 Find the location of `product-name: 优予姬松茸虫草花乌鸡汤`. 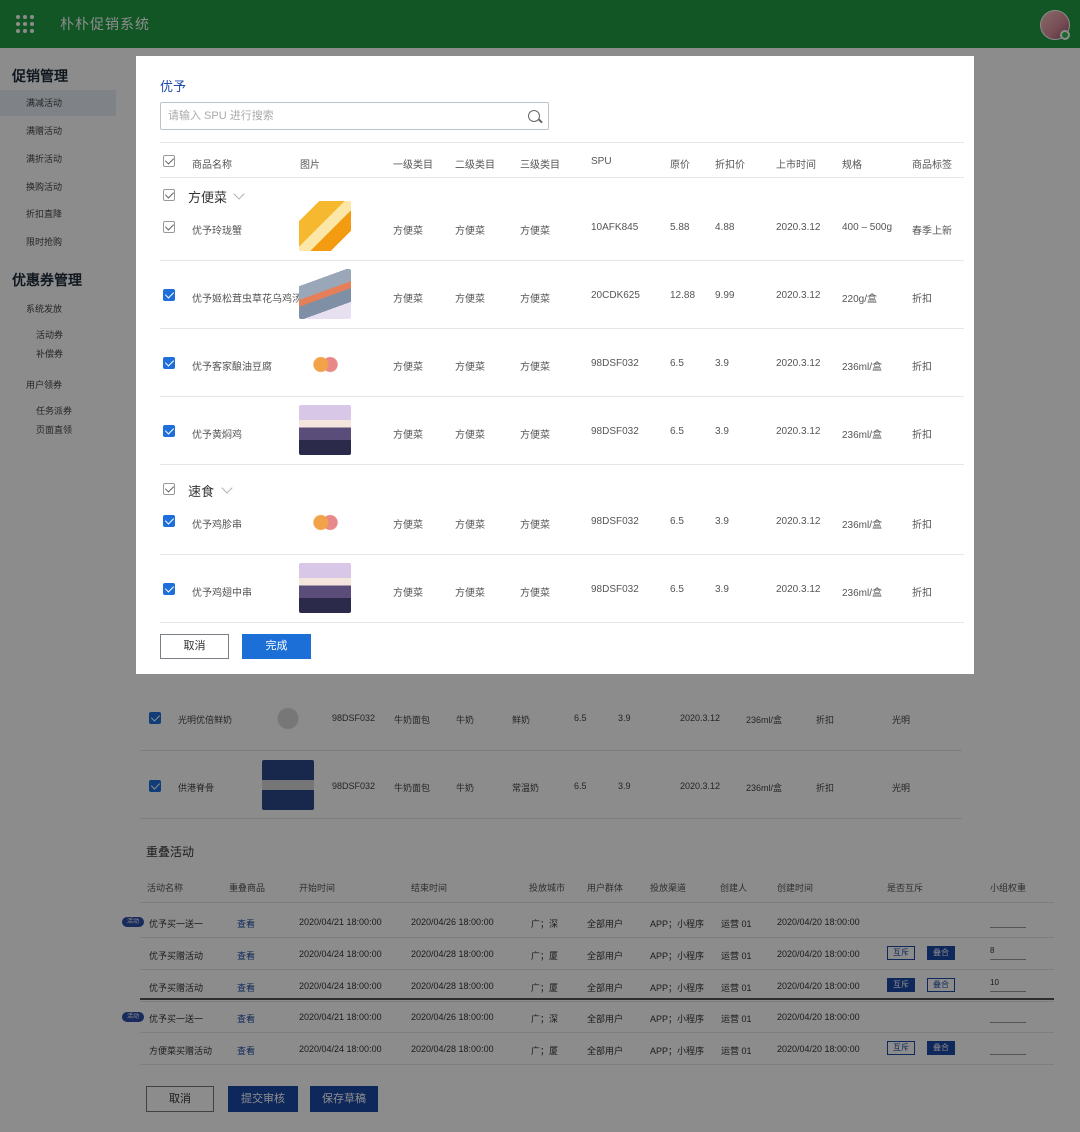

product-name: 优予姬松茸虫草花乌鸡汤 is located at coordinates (247, 299).